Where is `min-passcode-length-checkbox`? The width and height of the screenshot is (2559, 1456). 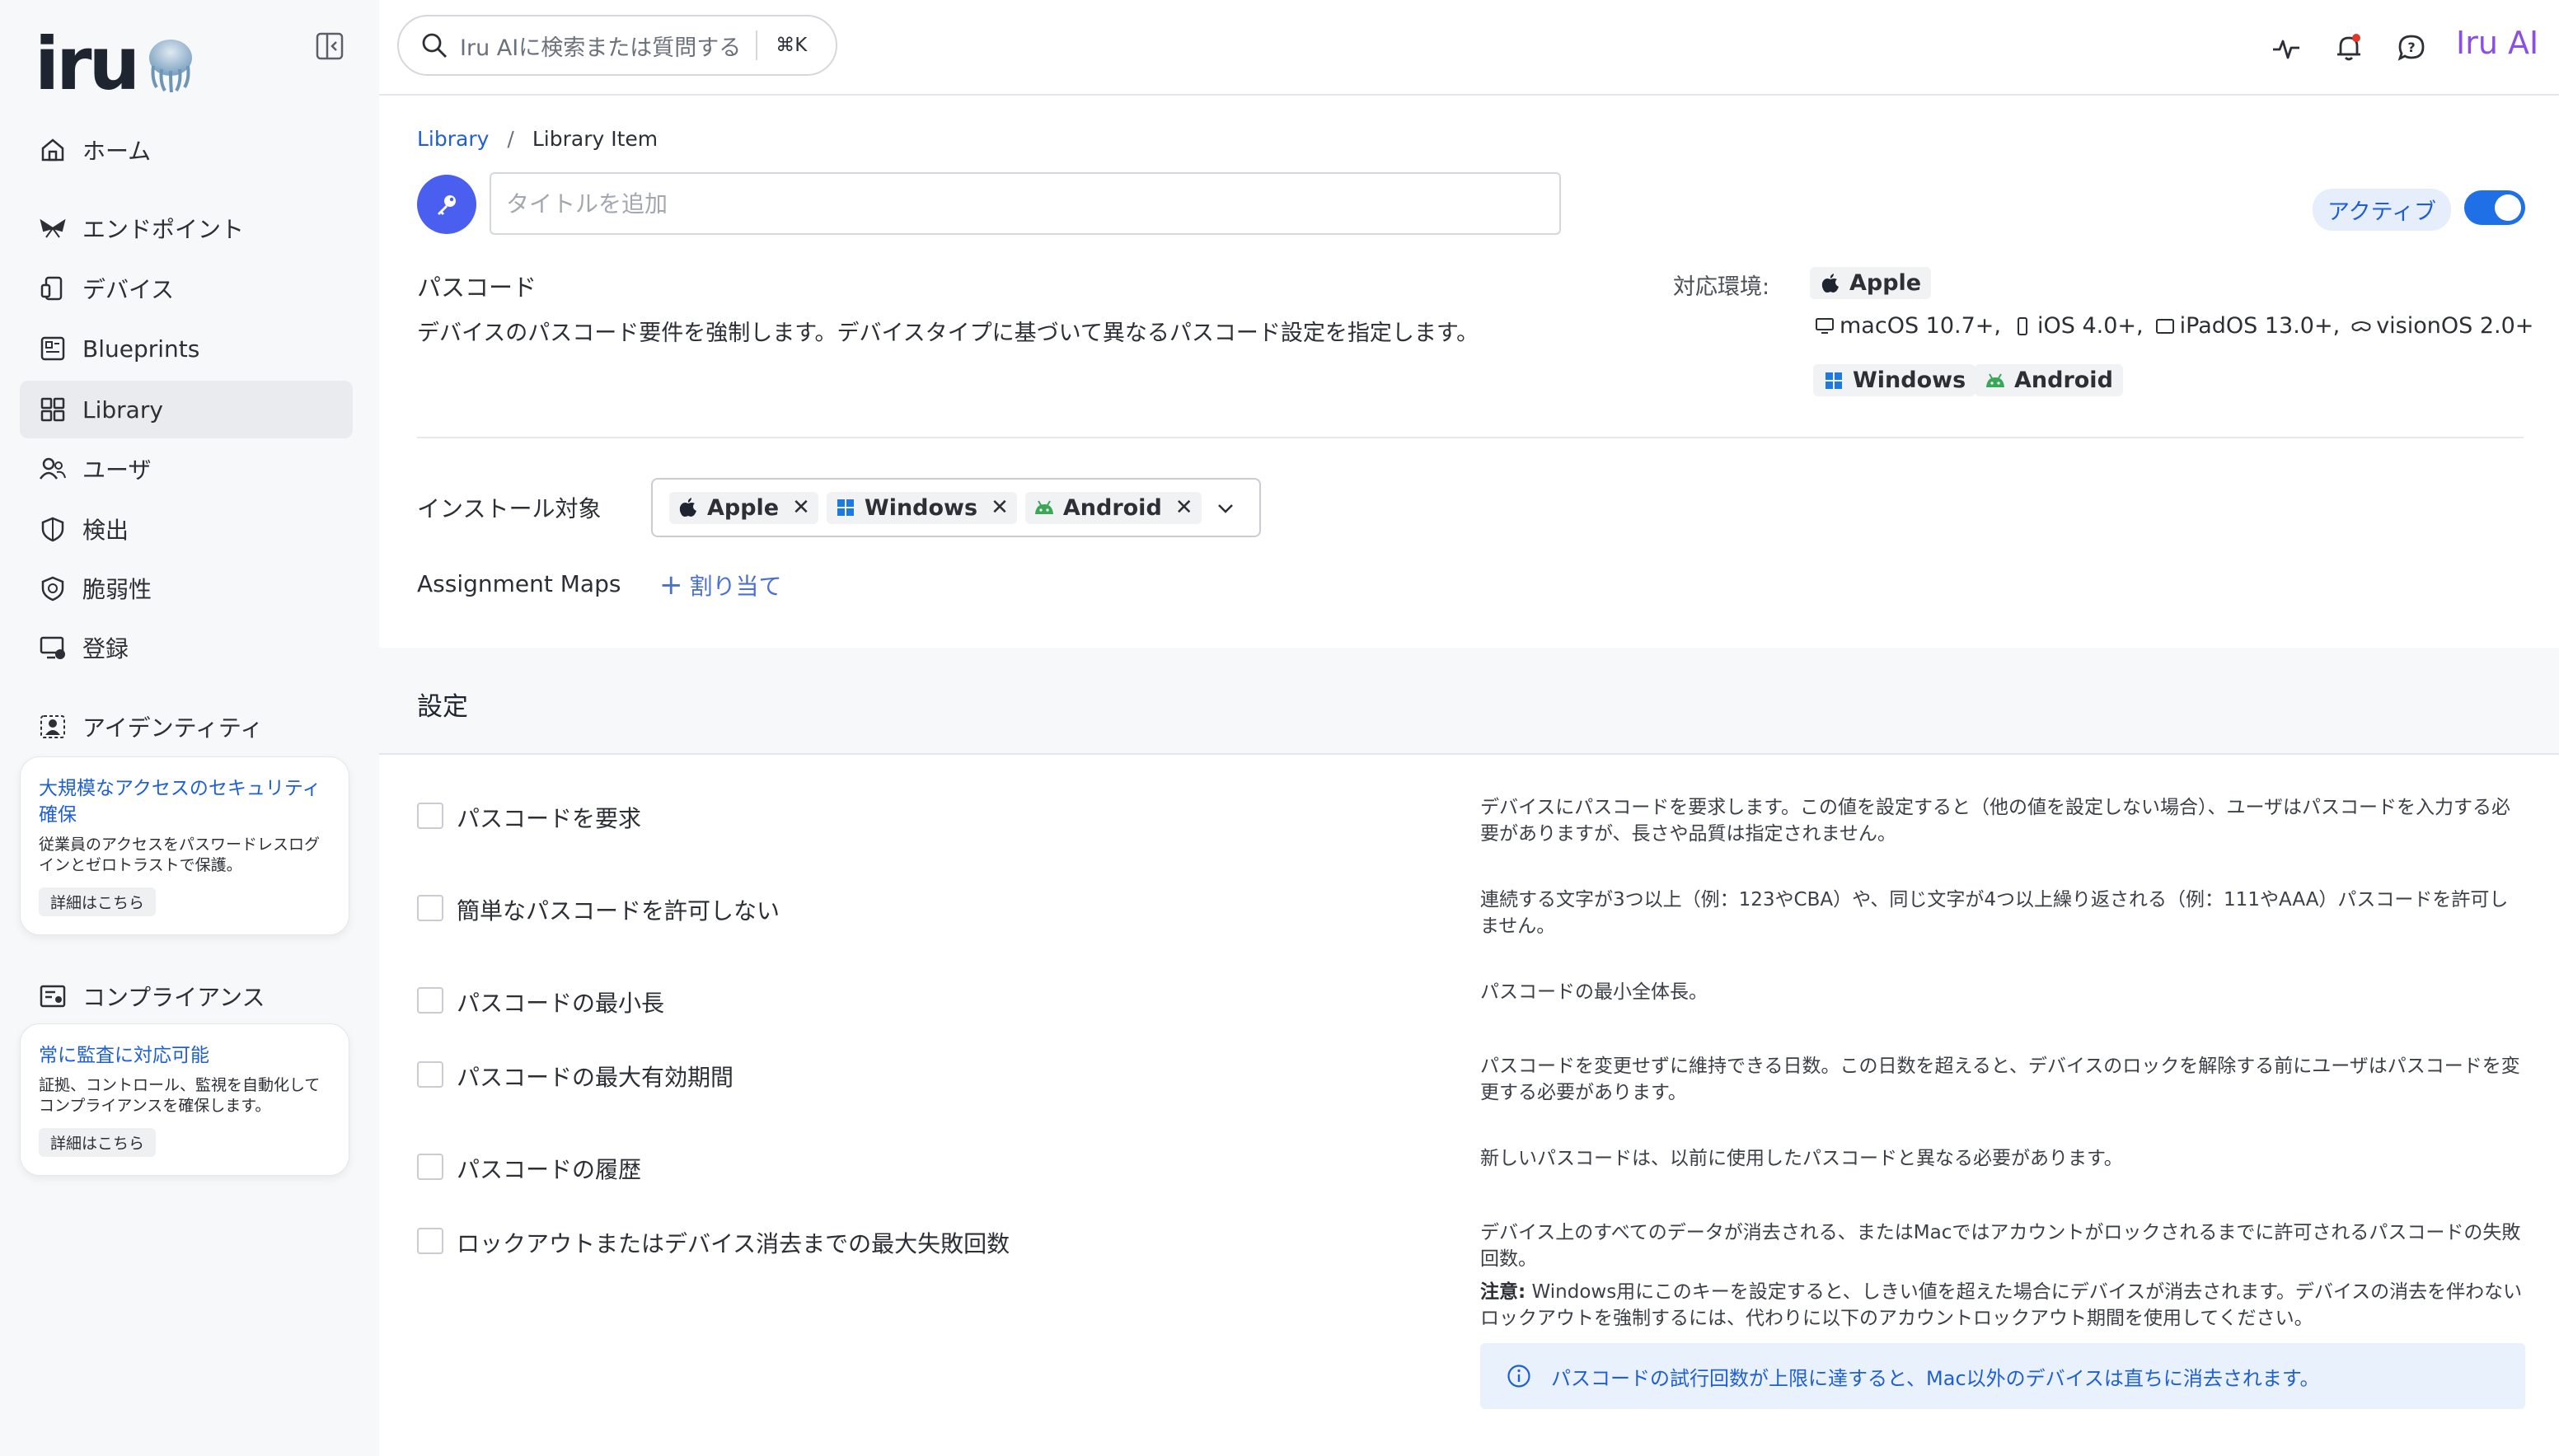
min-passcode-length-checkbox is located at coordinates (430, 1000).